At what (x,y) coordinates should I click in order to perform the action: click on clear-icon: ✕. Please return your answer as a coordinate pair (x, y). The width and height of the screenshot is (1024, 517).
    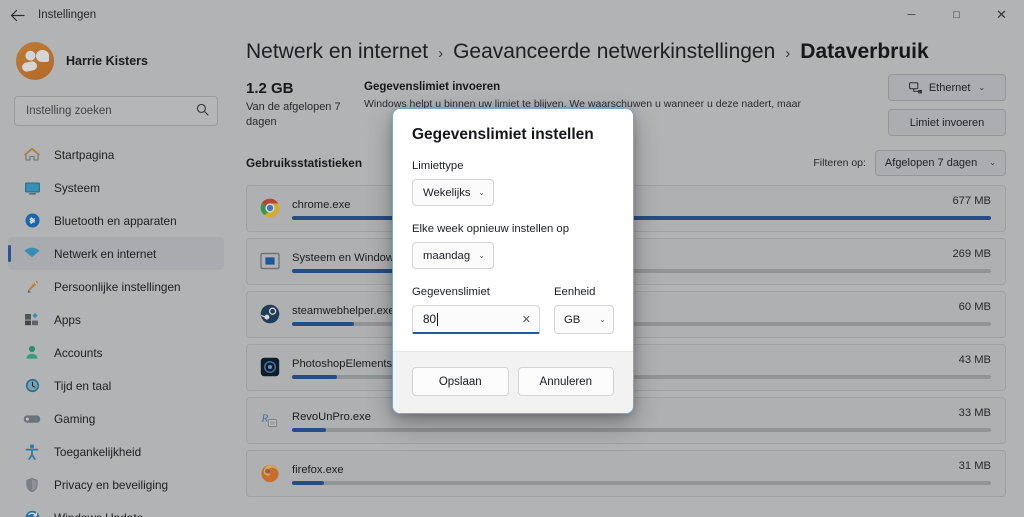
    Looking at the image, I should click on (526, 319).